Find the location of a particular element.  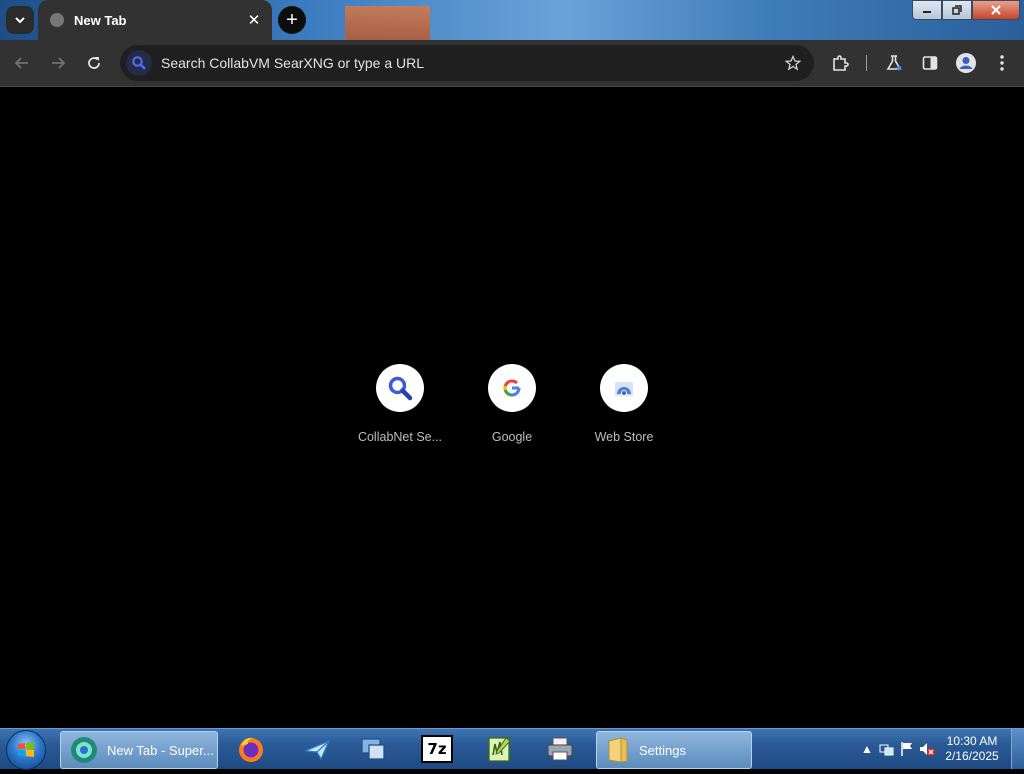

taskbar-settings-window: Settings is located at coordinates (674, 750).